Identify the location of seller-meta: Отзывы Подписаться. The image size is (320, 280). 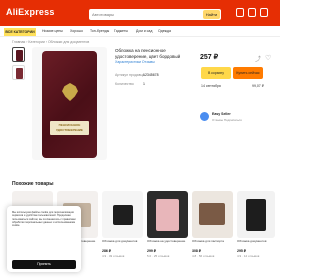
(227, 120).